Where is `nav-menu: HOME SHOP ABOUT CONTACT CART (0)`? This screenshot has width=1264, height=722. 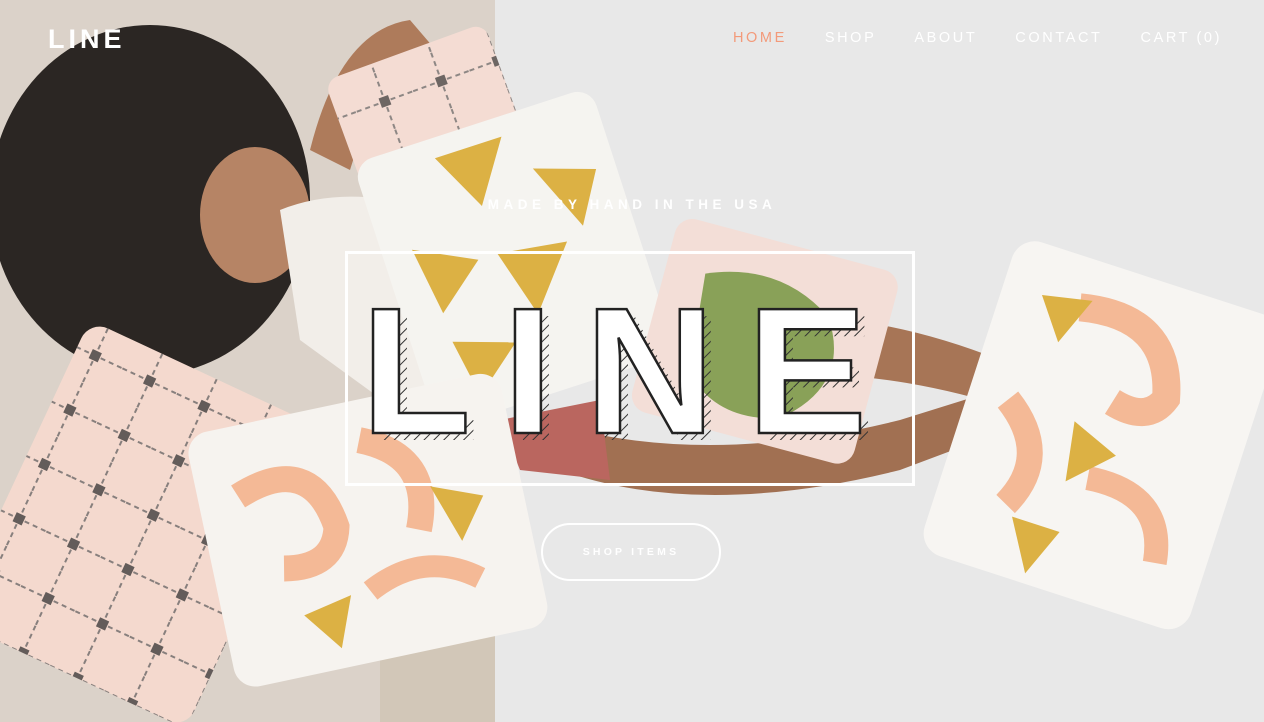
nav-menu: HOME SHOP ABOUT CONTACT CART (0) is located at coordinates (958, 38).